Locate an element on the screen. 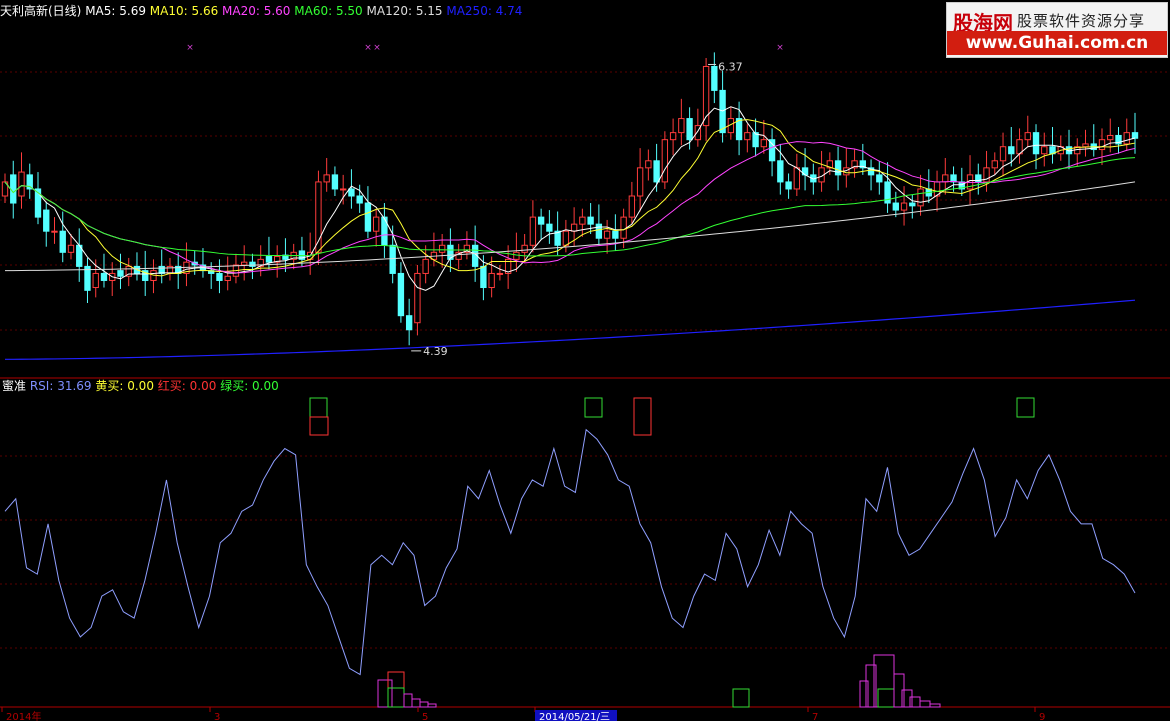  indicator-values: RSI: 31.69 黄买: 0.00 红买: 0.00 绿买: 0.00 is located at coordinates (154, 386).